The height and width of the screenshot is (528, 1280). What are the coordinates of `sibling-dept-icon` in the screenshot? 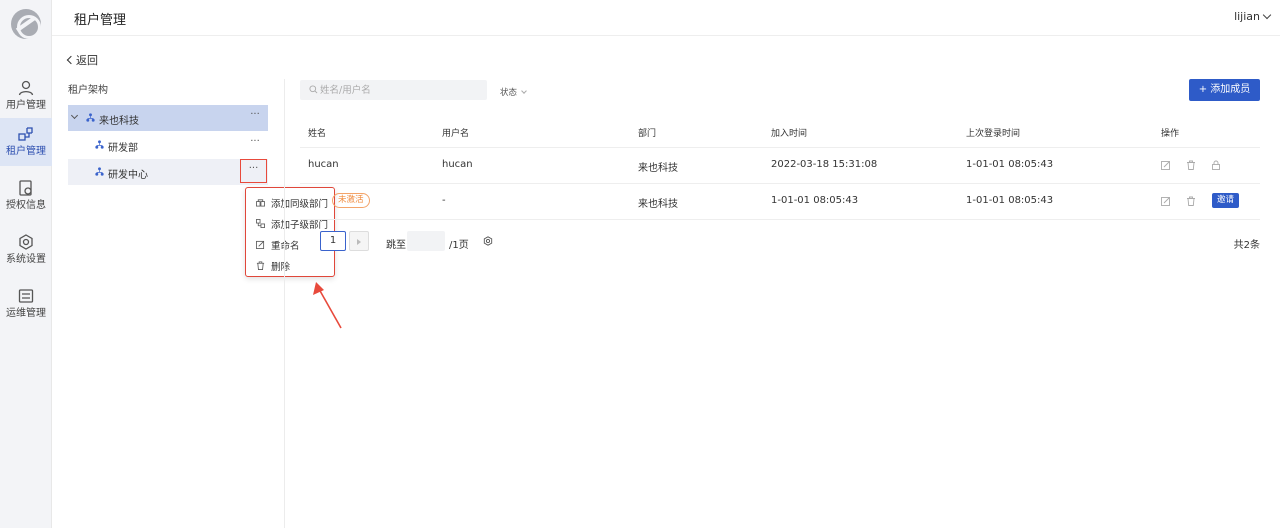 It's located at (260, 203).